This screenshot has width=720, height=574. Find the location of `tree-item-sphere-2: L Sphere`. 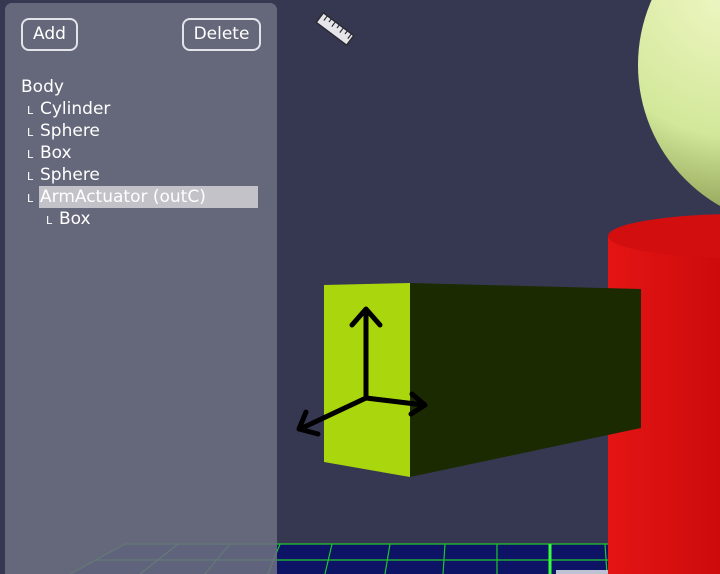

tree-item-sphere-2: L Sphere is located at coordinates (64, 176).